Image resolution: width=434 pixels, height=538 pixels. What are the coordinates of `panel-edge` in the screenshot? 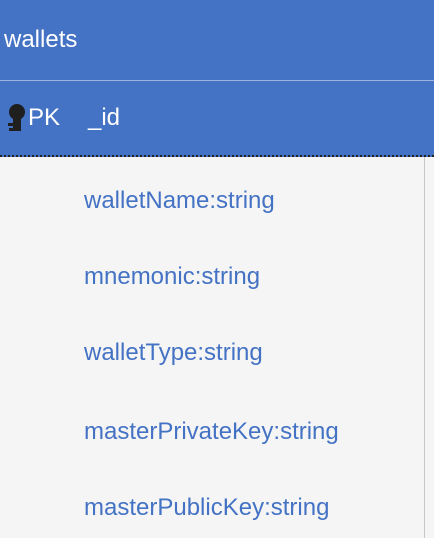 It's located at (424, 347).